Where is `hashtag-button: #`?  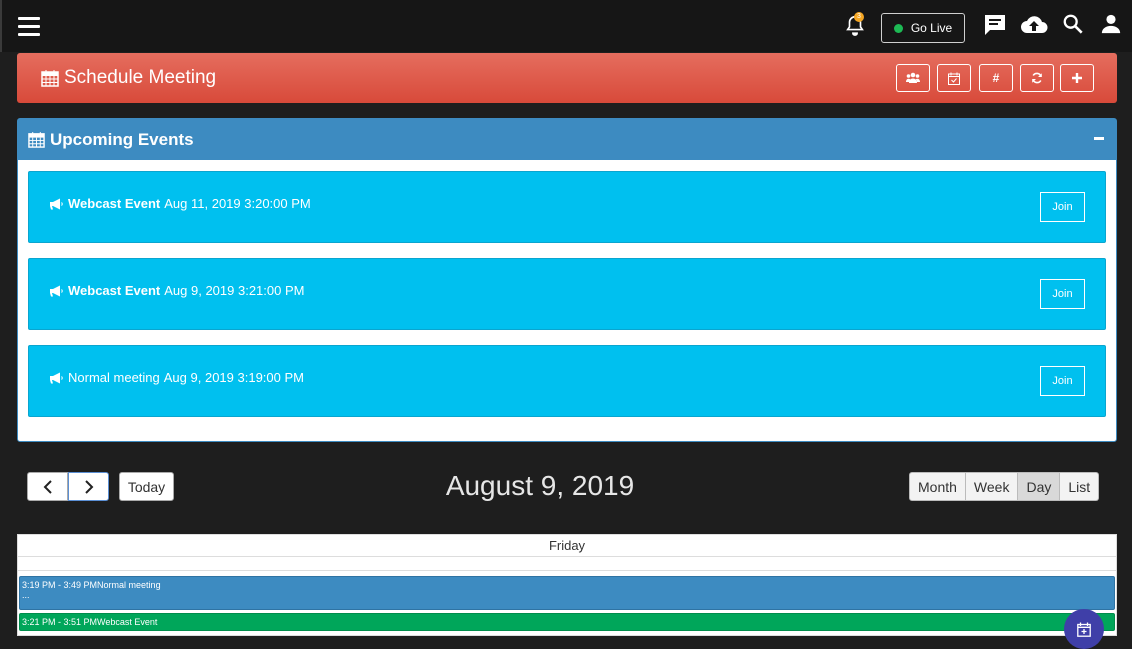
hashtag-button: # is located at coordinates (996, 78).